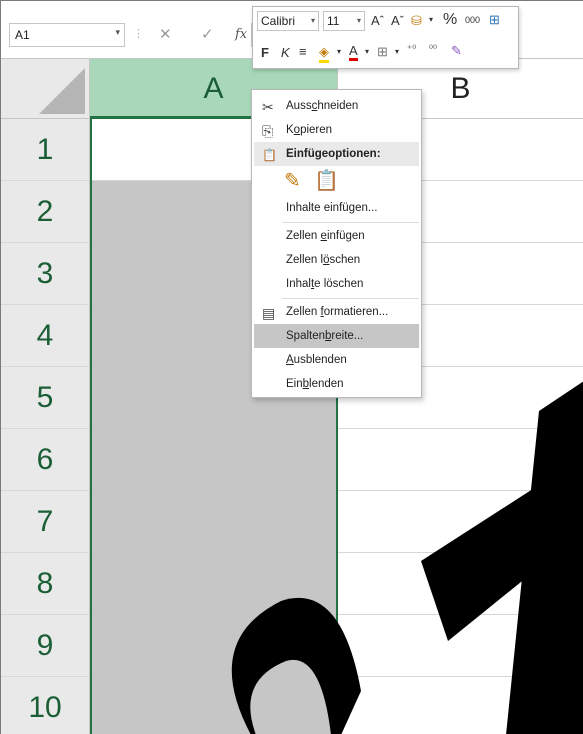 This screenshot has height=734, width=583. What do you see at coordinates (268, 107) in the screenshot?
I see `cut-icon: ✂` at bounding box center [268, 107].